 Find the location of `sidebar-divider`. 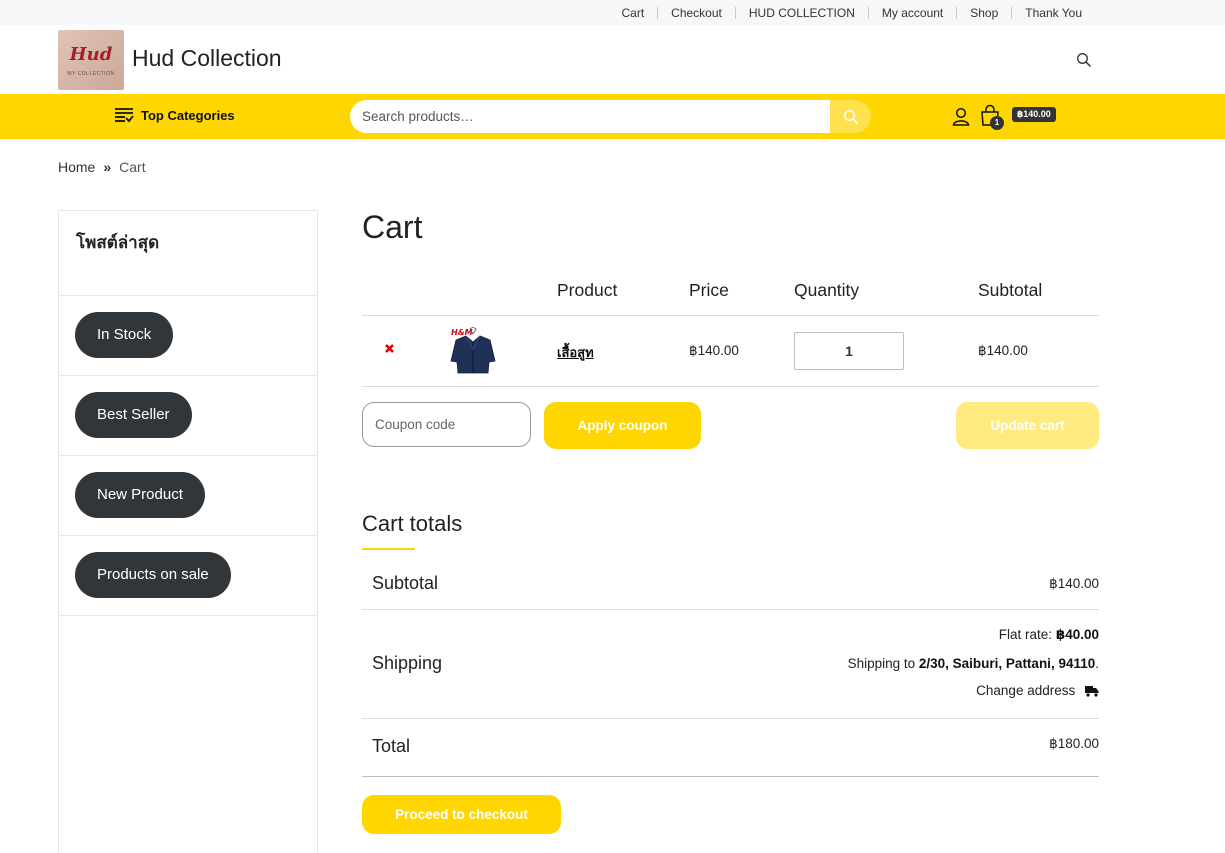

sidebar-divider is located at coordinates (188, 615).